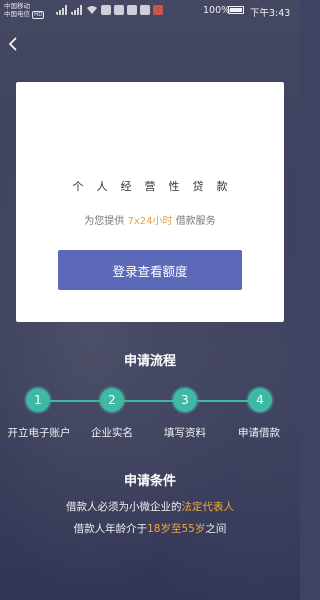  What do you see at coordinates (112, 400) in the screenshot?
I see `step-2-circle: 2` at bounding box center [112, 400].